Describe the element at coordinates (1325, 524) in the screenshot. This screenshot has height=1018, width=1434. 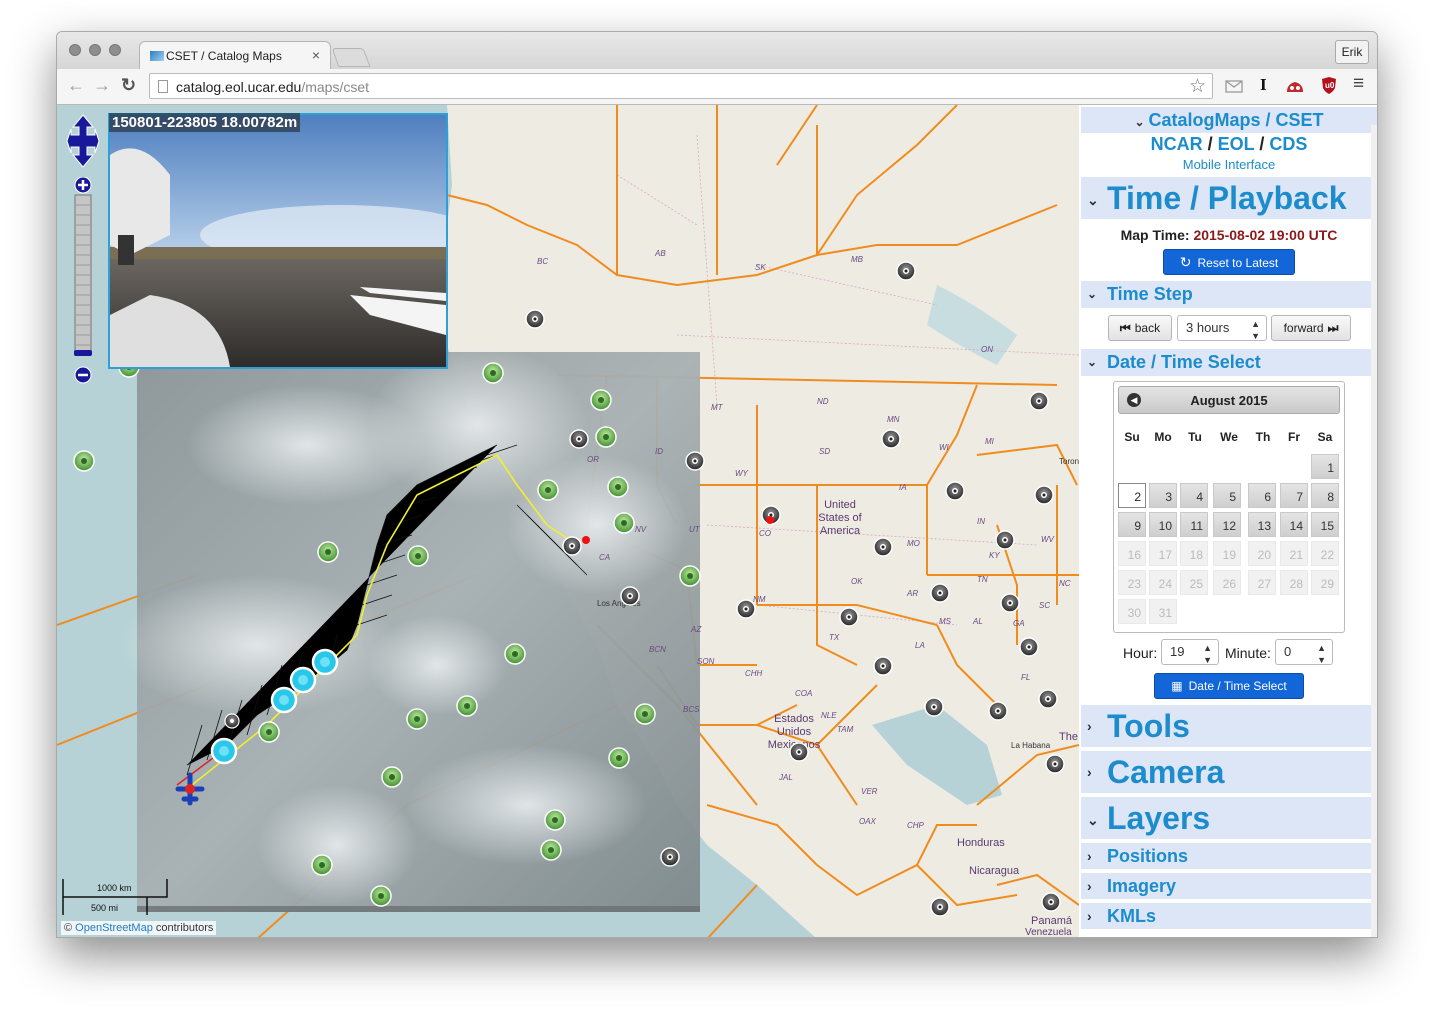
I see `calendar-day: 15` at that location.